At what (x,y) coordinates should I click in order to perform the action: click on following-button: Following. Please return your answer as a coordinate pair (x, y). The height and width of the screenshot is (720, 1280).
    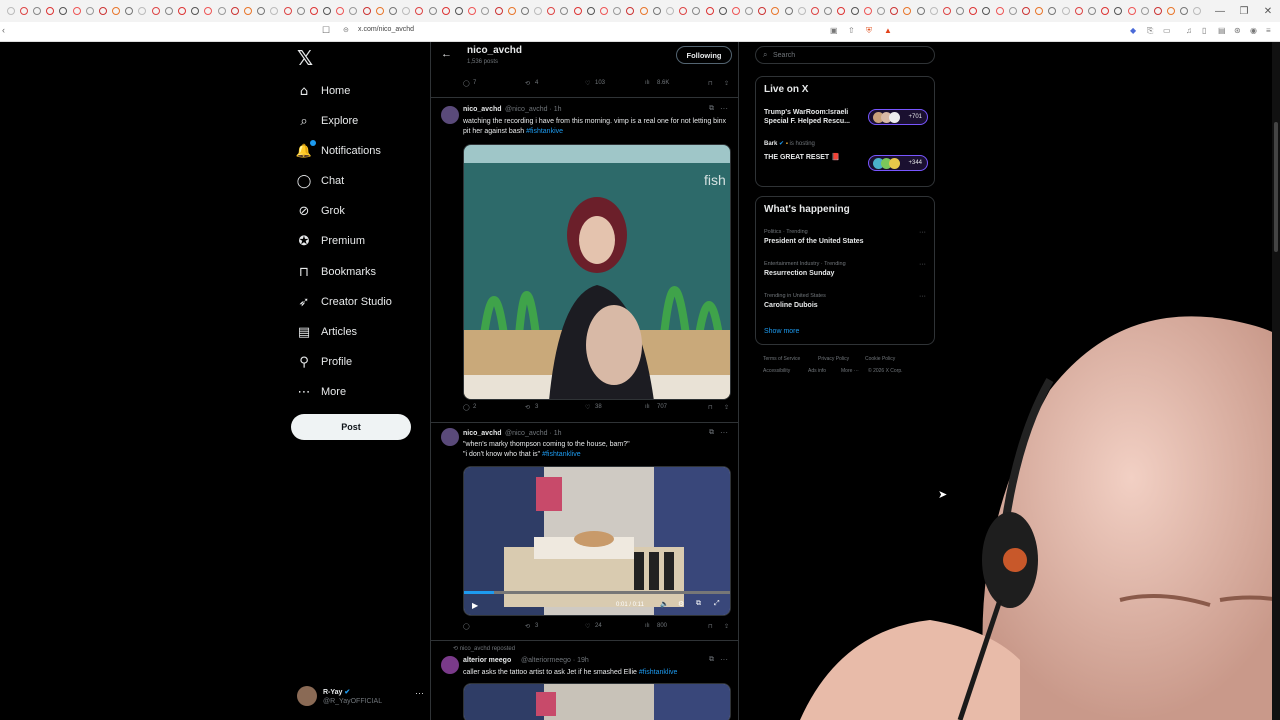
    Looking at the image, I should click on (704, 55).